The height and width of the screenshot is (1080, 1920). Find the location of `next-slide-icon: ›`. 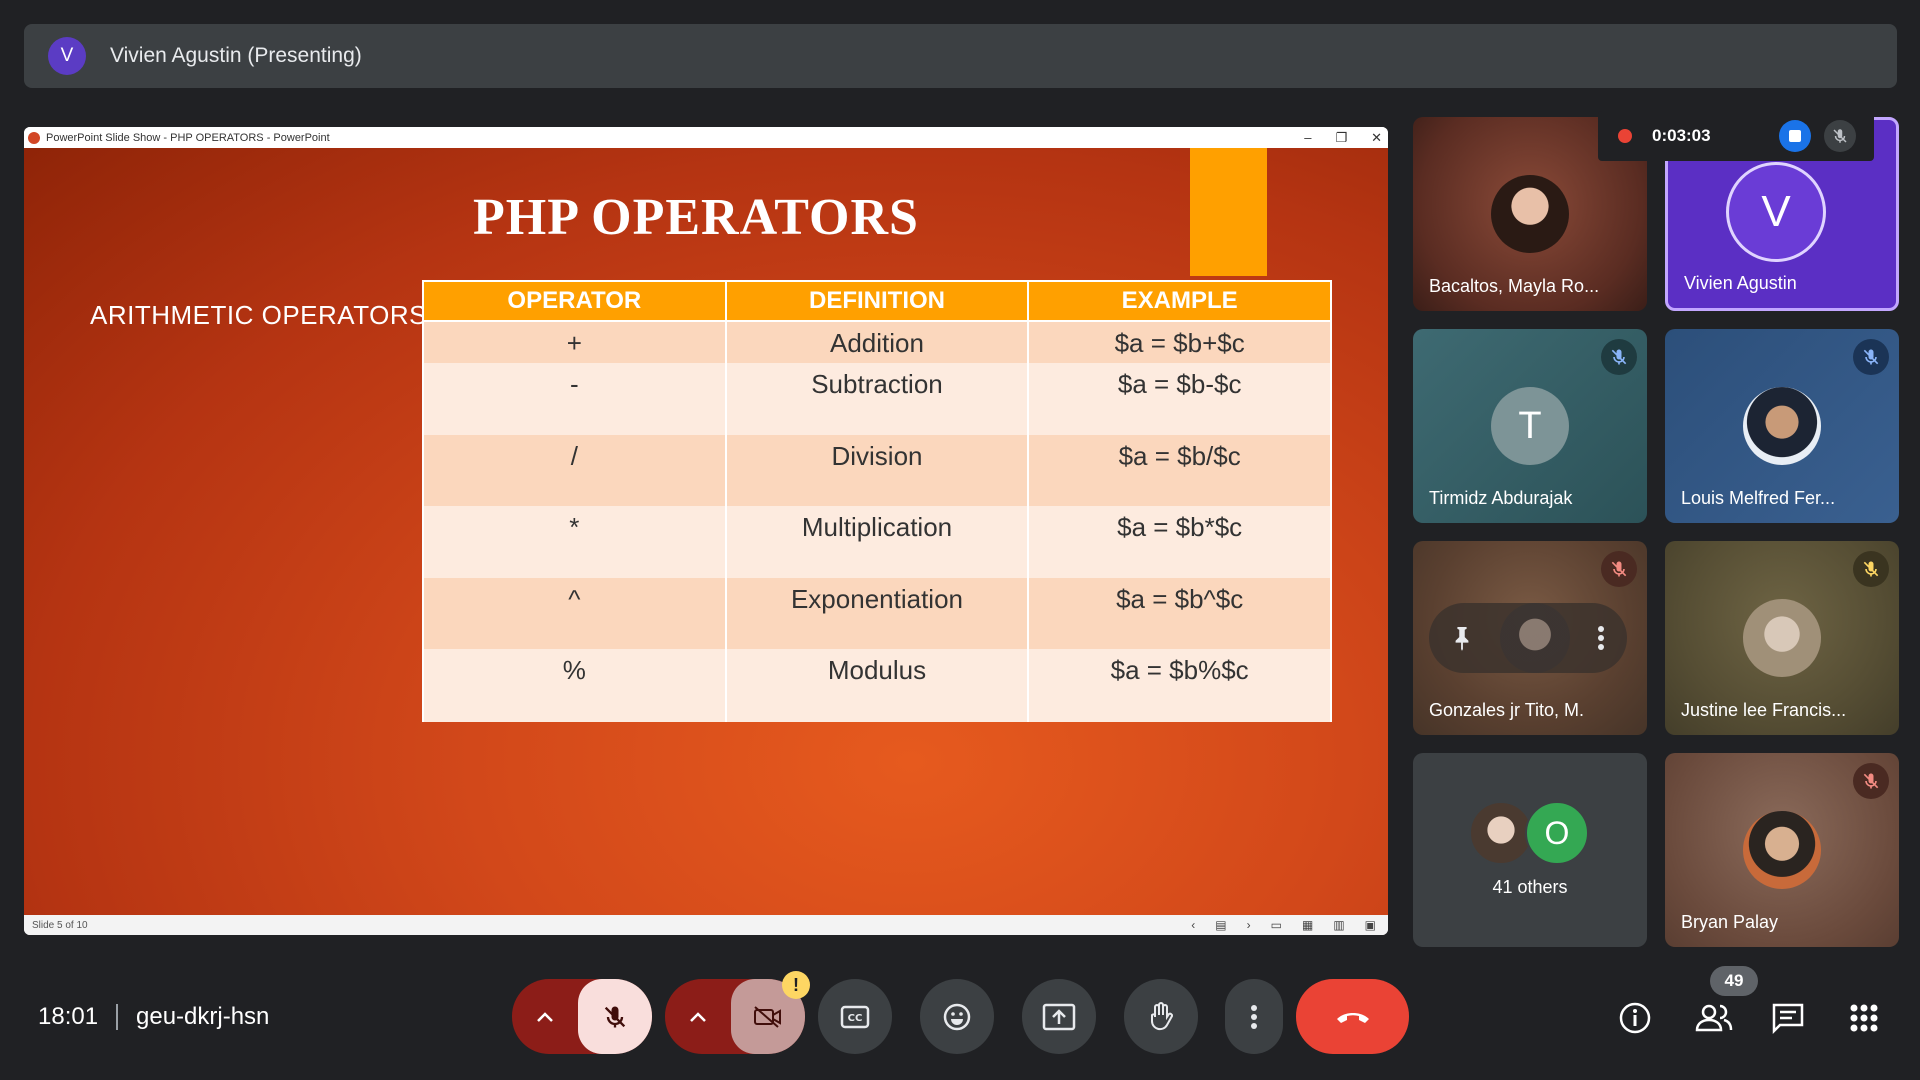

next-slide-icon: › is located at coordinates (1249, 925).